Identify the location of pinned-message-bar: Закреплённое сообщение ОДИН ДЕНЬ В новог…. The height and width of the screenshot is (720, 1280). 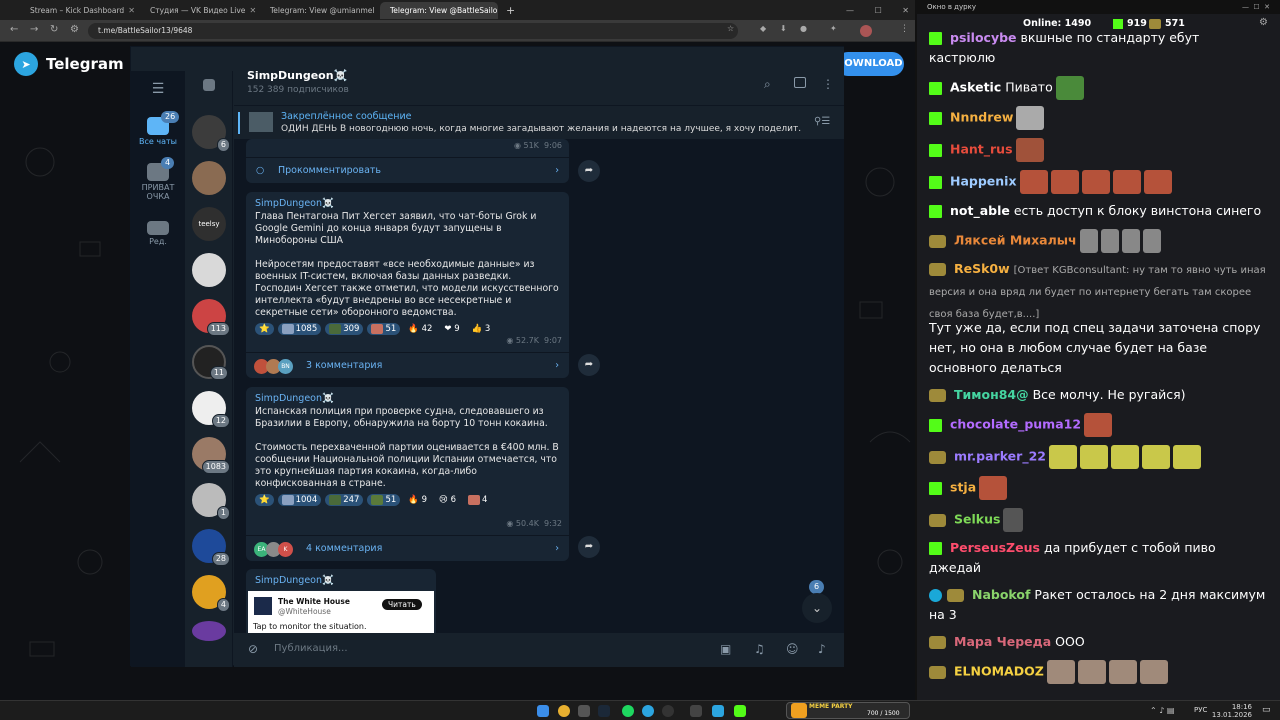
(539, 122).